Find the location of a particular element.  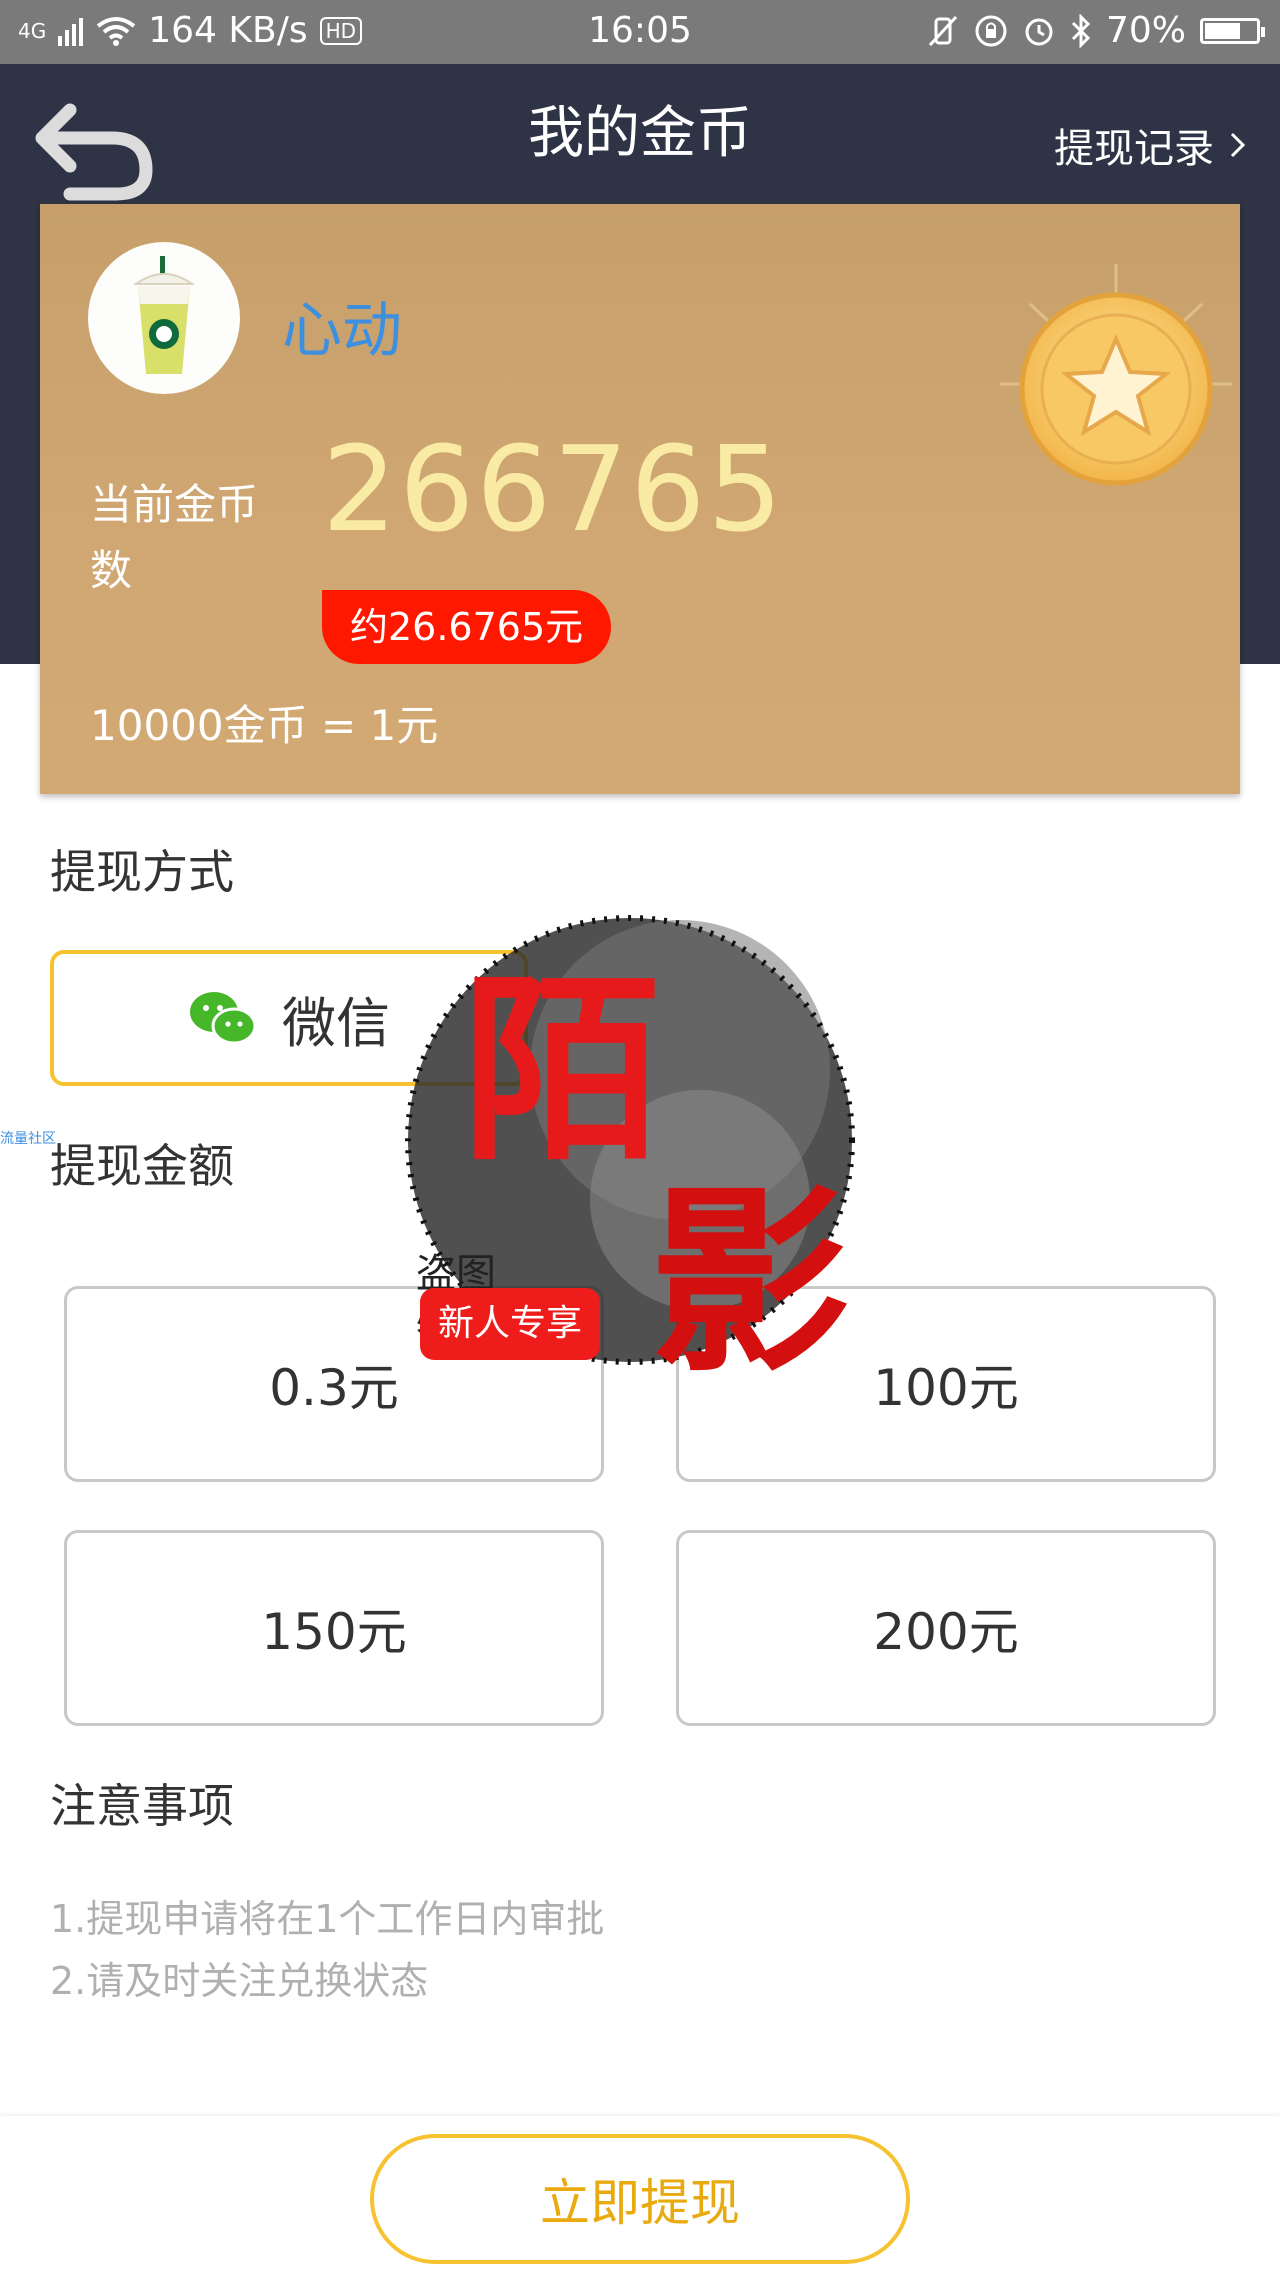

status-bar: 4G 164 KB/s HD 16:05 70% is located at coordinates (640, 32).